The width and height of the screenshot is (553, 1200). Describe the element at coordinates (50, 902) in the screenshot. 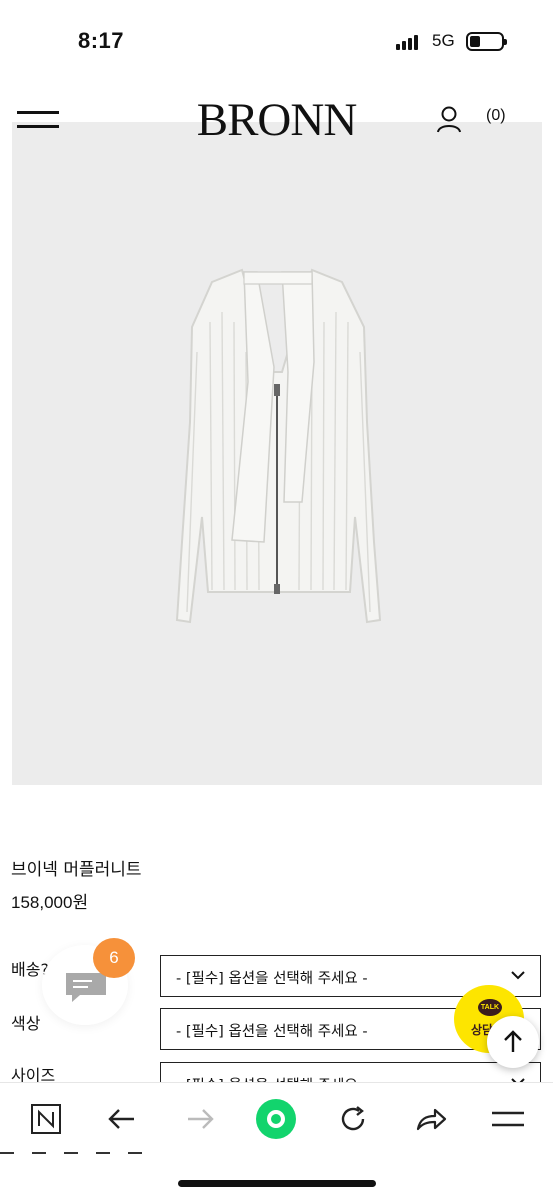

I see `product-price: 158,000원` at that location.